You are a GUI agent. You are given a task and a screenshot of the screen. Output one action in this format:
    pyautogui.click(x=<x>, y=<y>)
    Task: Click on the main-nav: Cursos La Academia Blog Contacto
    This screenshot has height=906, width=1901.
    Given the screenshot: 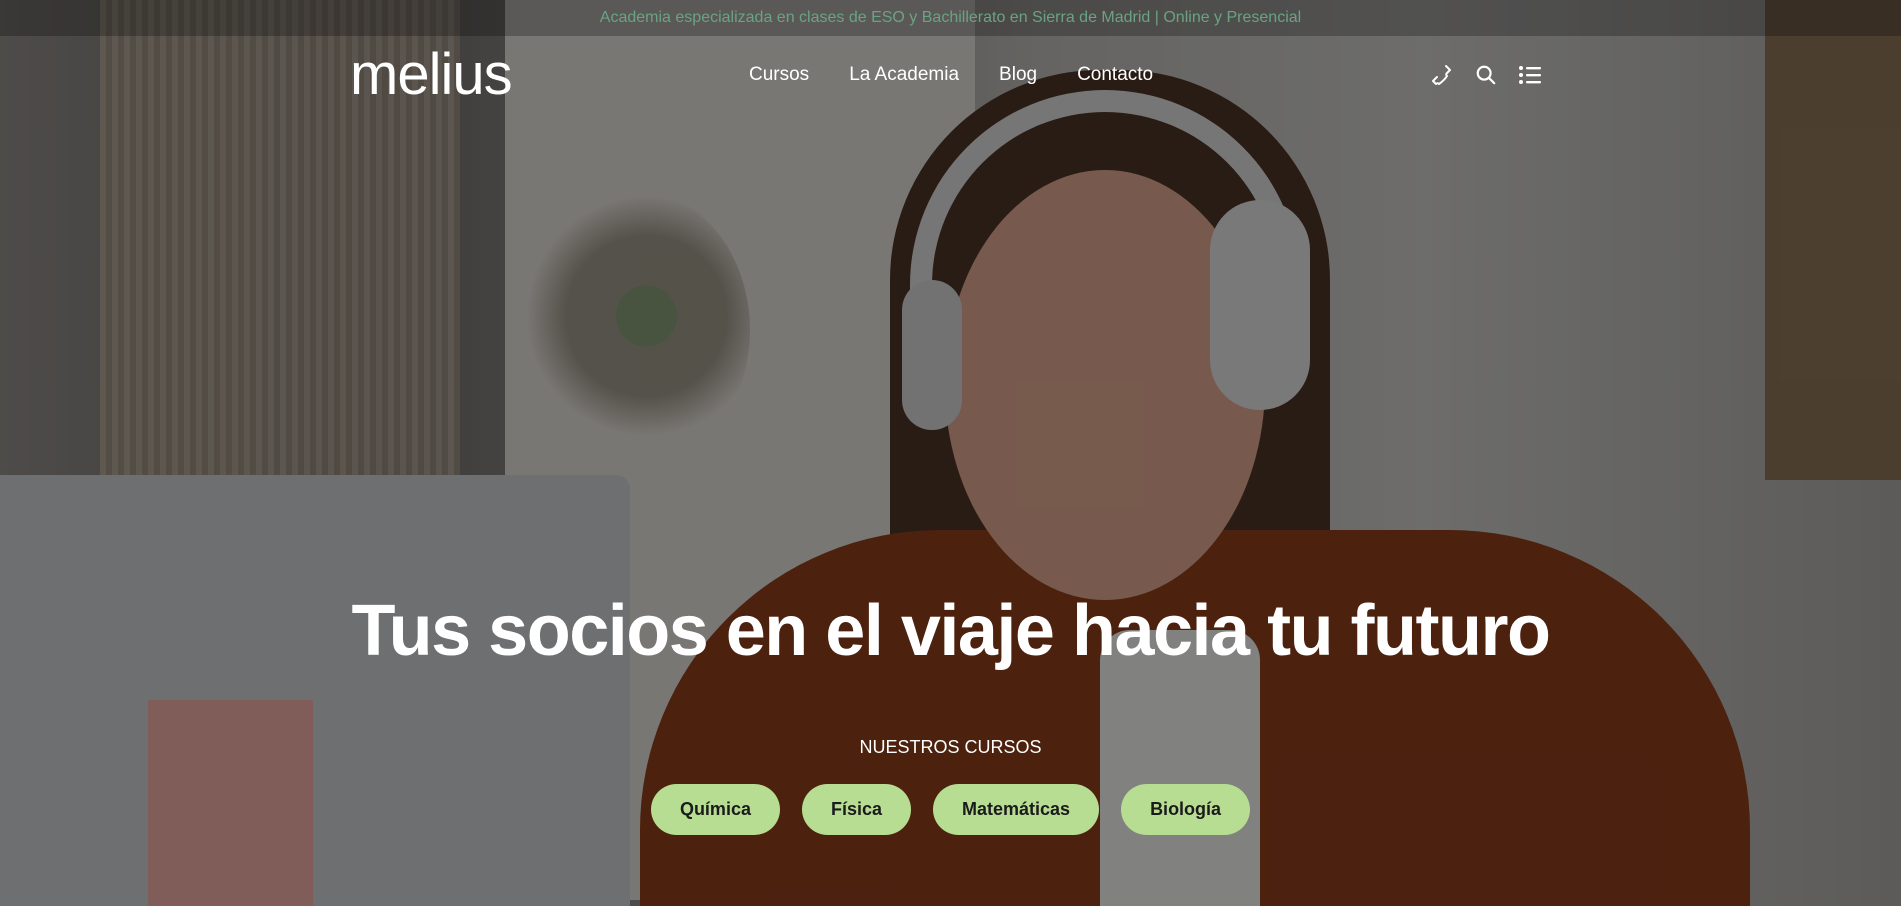 What is the action you would take?
    pyautogui.click(x=951, y=75)
    